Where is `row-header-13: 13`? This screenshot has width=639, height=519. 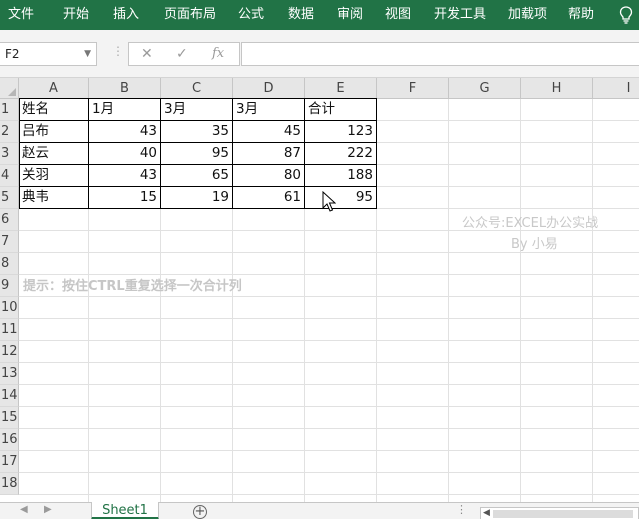
row-header-13: 13 is located at coordinates (9, 374).